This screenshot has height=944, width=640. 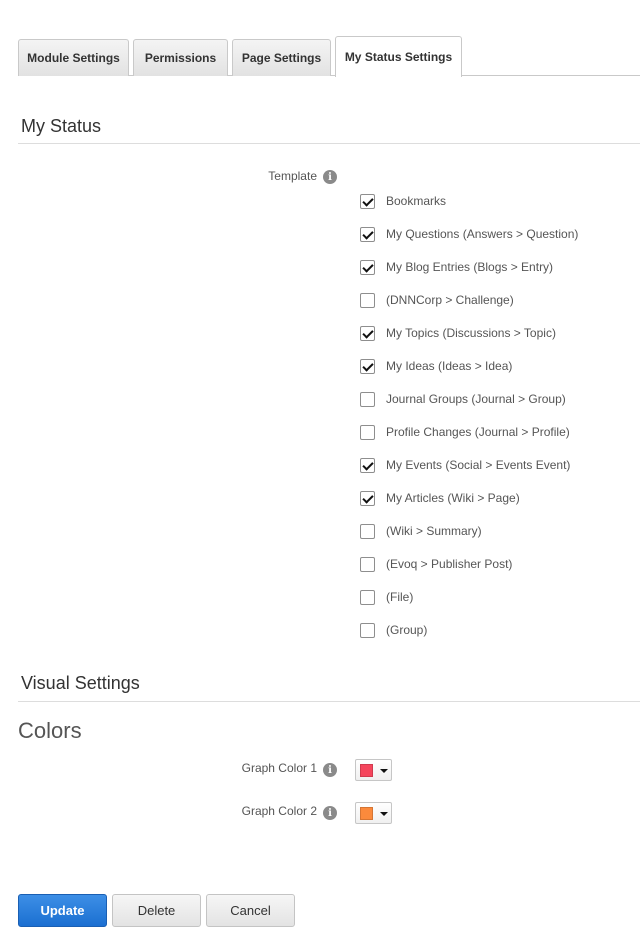 I want to click on graph-color-1-picker, so click(x=373, y=770).